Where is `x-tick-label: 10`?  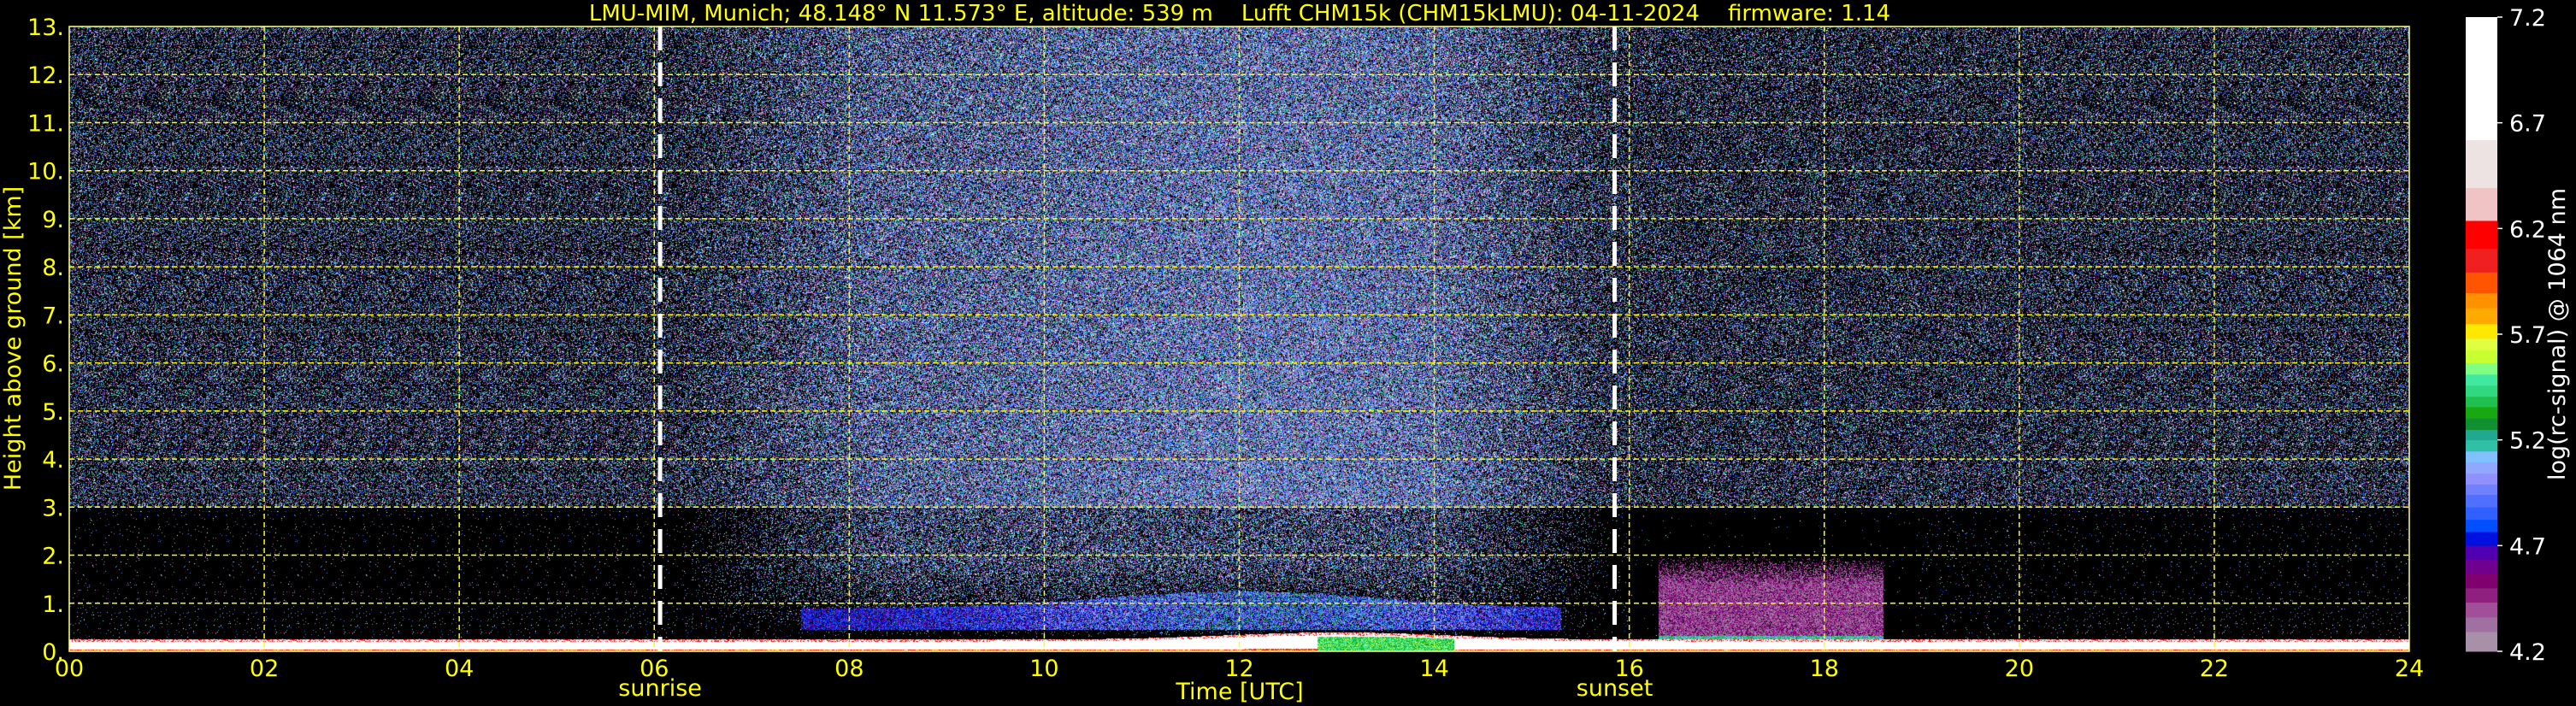
x-tick-label: 10 is located at coordinates (1043, 669).